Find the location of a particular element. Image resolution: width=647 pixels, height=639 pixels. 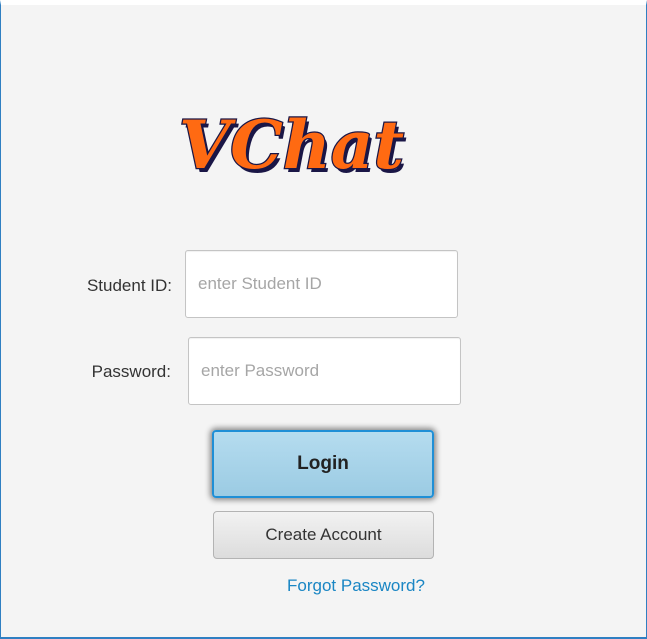

password-label: Password: is located at coordinates (131, 371).